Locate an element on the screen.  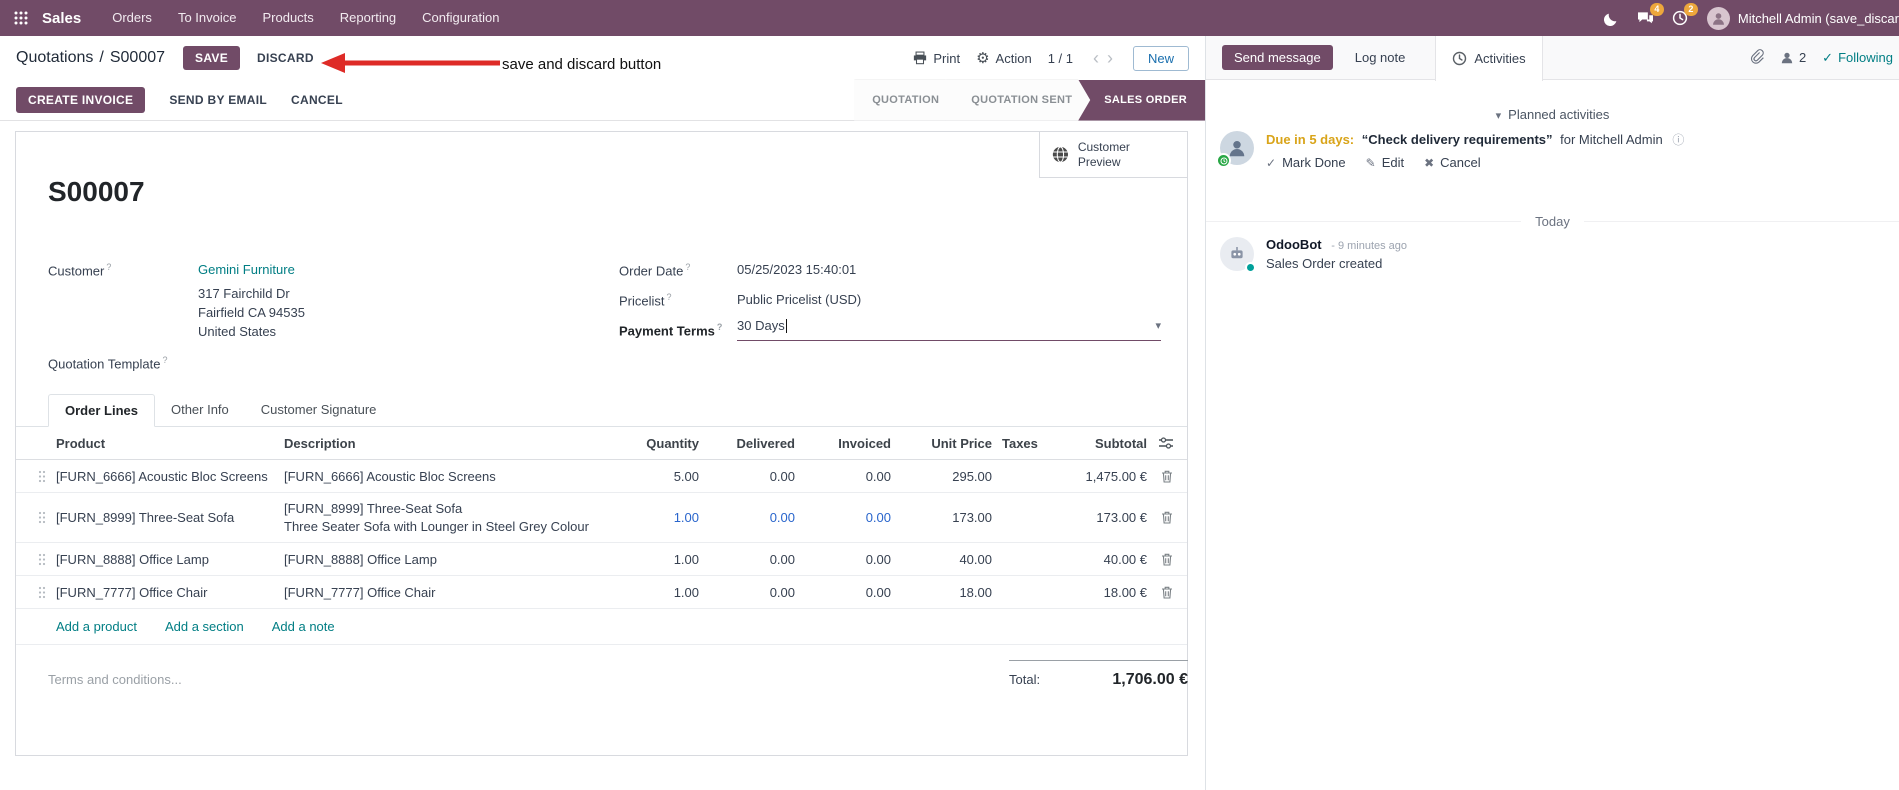
planned-activities-label: Planned activities is located at coordinates (1559, 114).